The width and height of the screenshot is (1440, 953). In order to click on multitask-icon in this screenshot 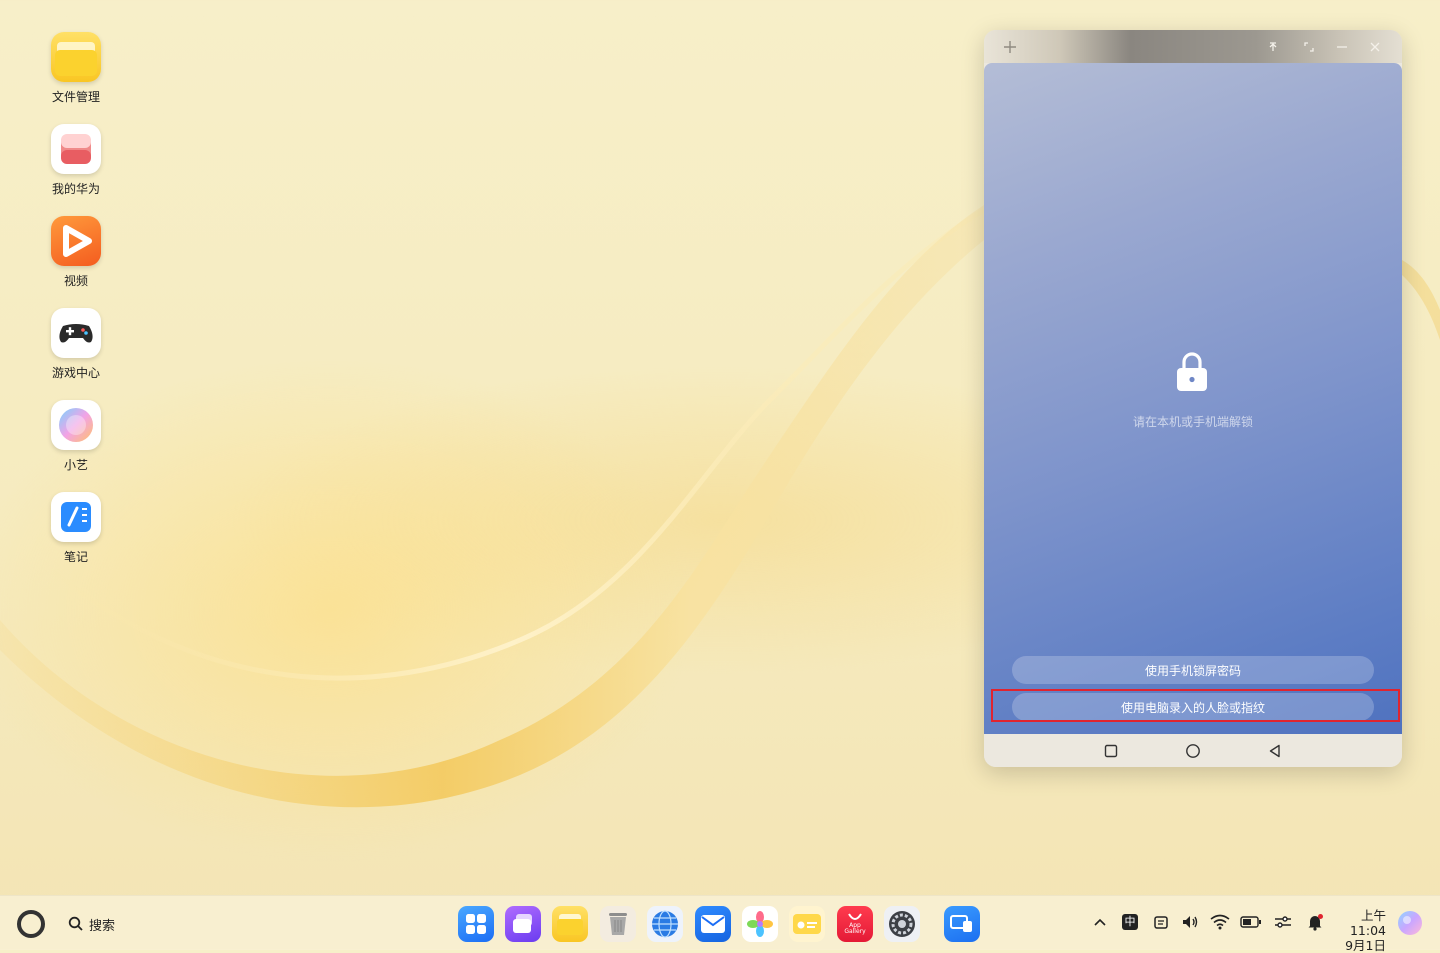, I will do `click(523, 924)`.